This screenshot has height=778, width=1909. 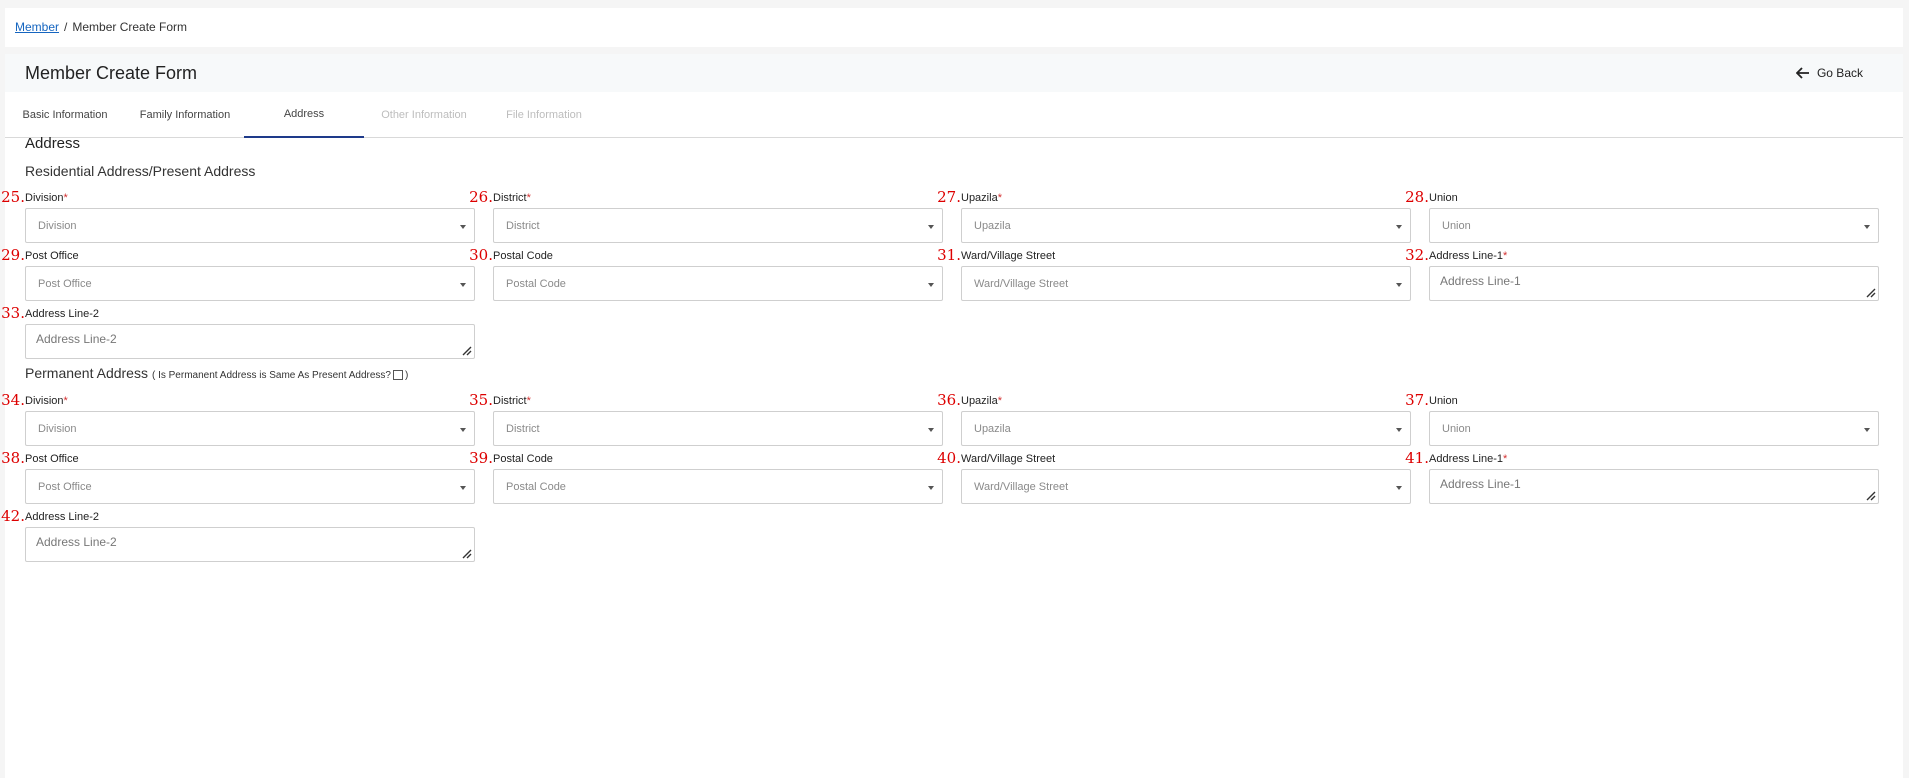 What do you see at coordinates (949, 400) in the screenshot?
I see `field-number: 36.` at bounding box center [949, 400].